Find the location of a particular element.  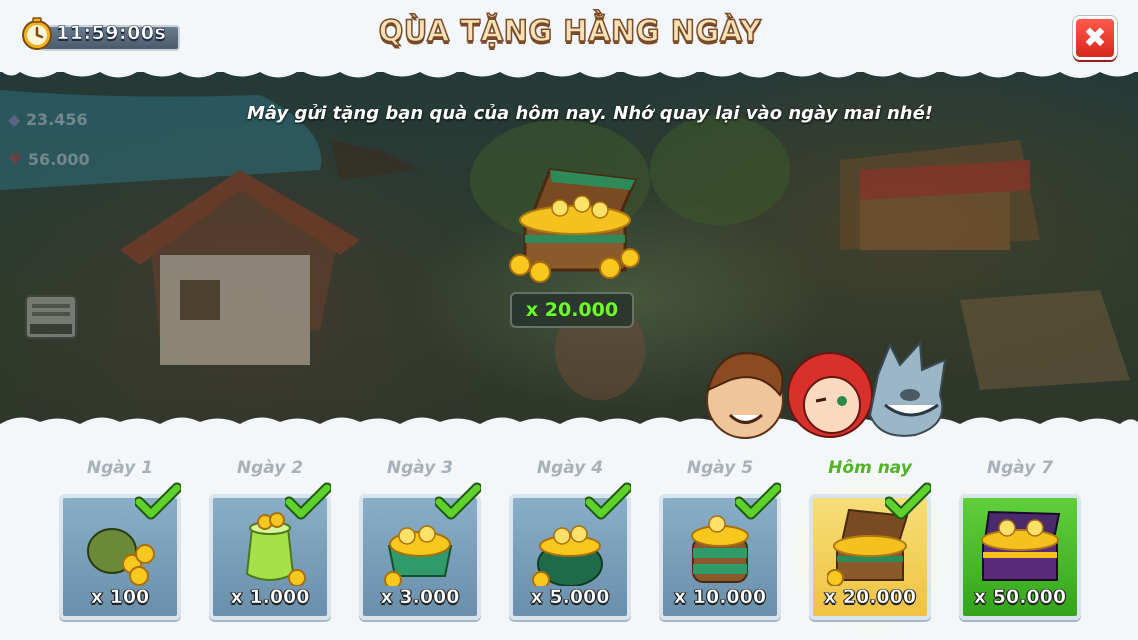

hearts-count: 56.000 is located at coordinates (58, 159).